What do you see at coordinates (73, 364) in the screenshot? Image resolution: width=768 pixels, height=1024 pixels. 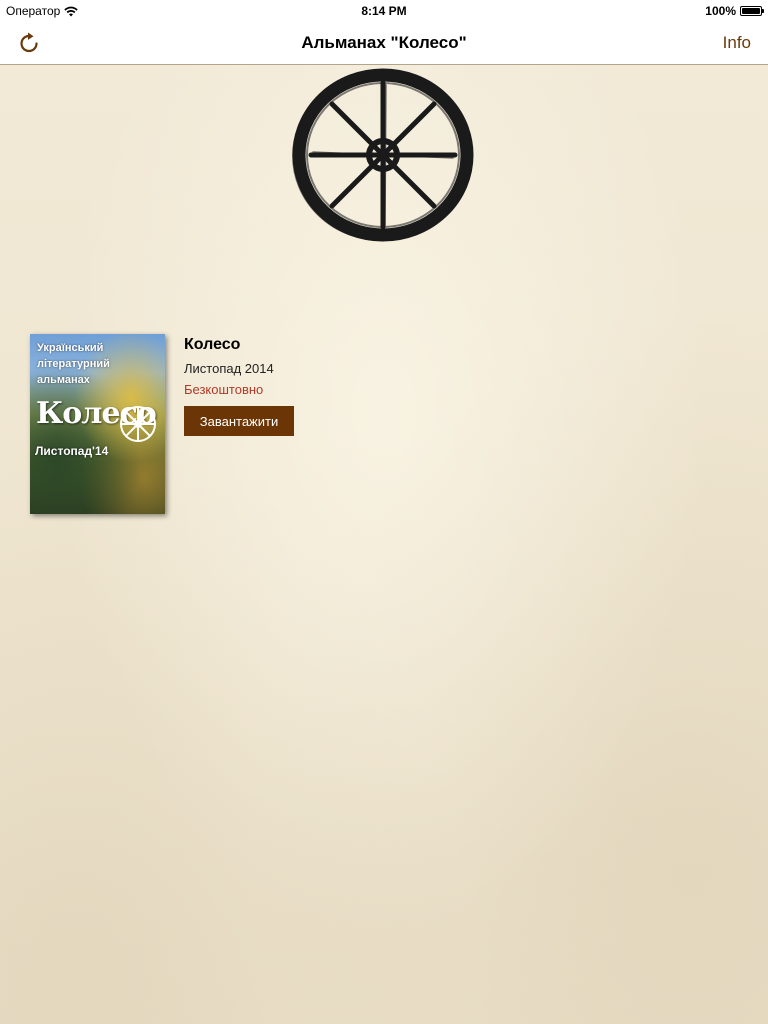 I see `cover-subtitle-line-2: літературний` at bounding box center [73, 364].